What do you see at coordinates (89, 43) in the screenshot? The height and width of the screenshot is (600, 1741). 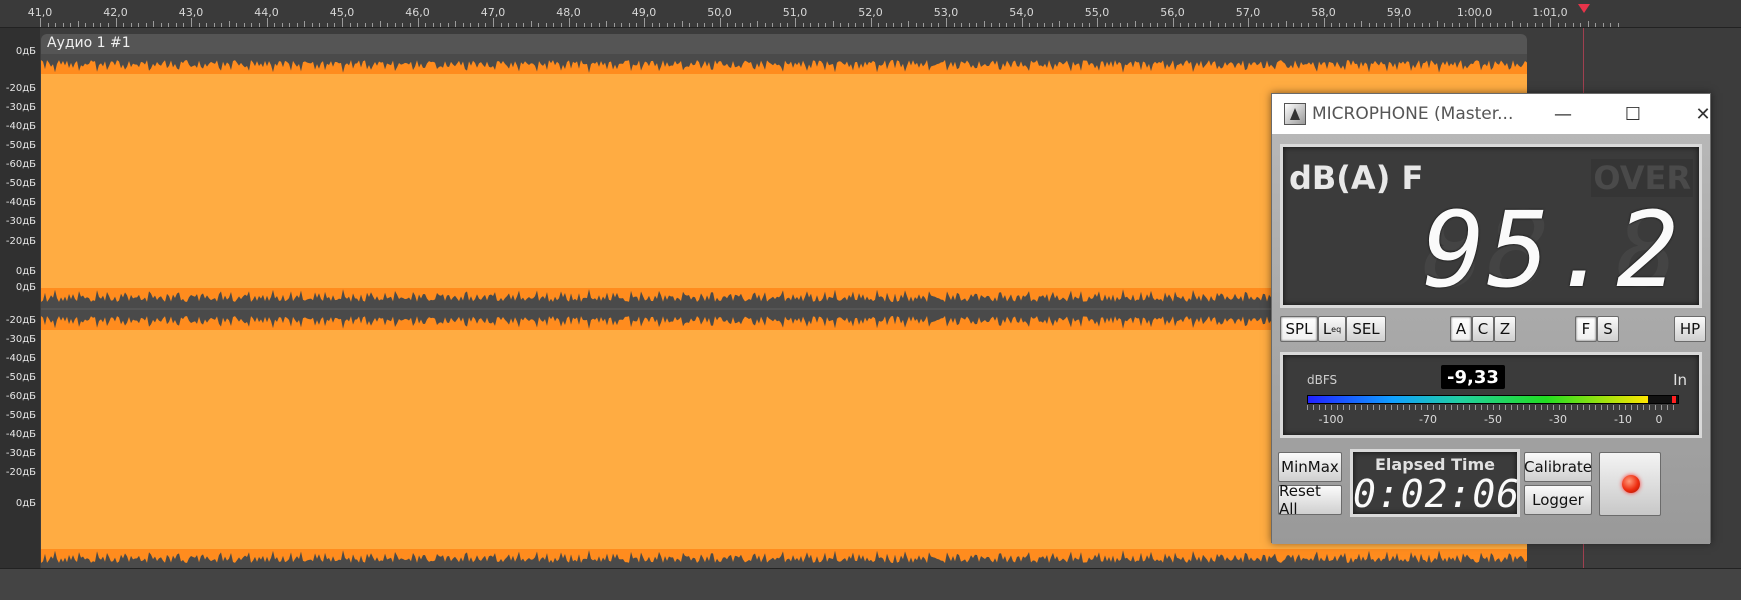 I see `clip-title: Аудио 1 #1` at bounding box center [89, 43].